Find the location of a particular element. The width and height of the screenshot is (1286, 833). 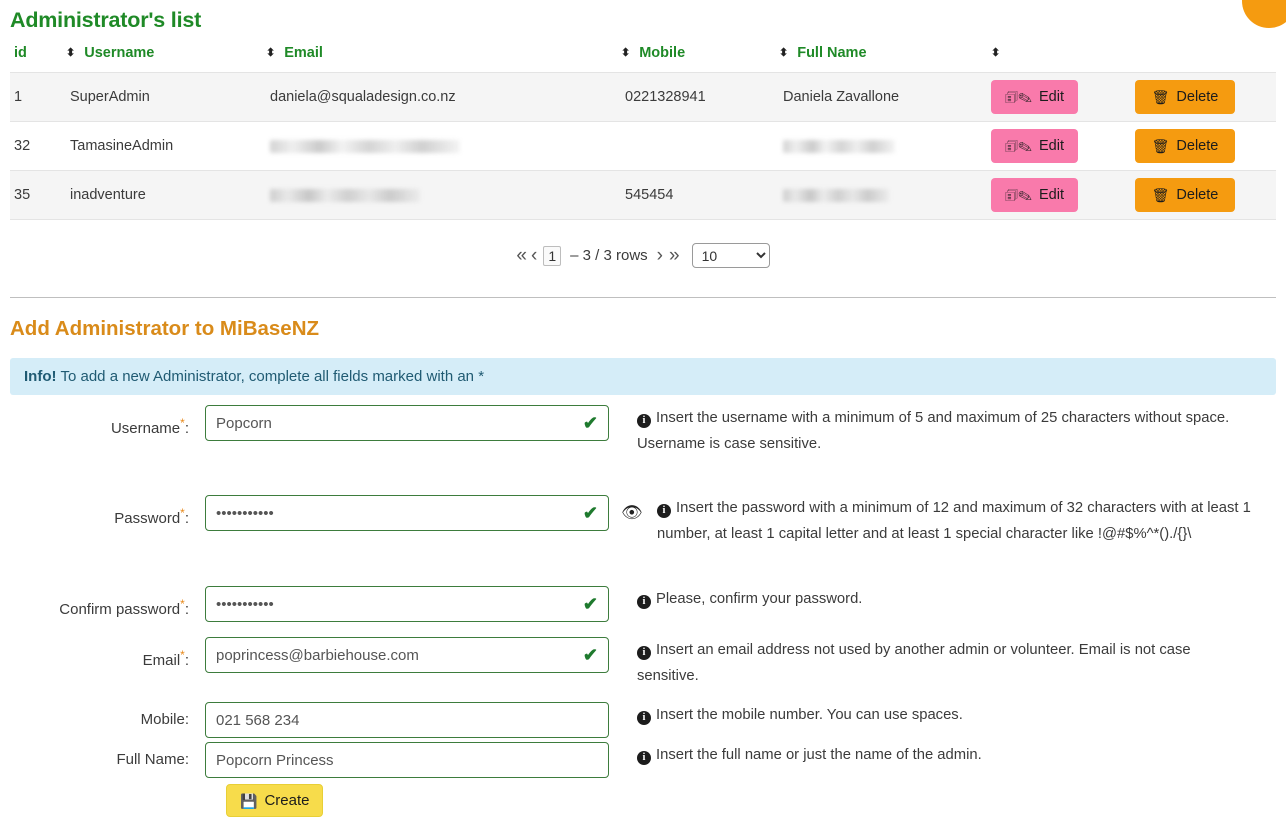

column-header-actions: ⬍ is located at coordinates (1063, 59).